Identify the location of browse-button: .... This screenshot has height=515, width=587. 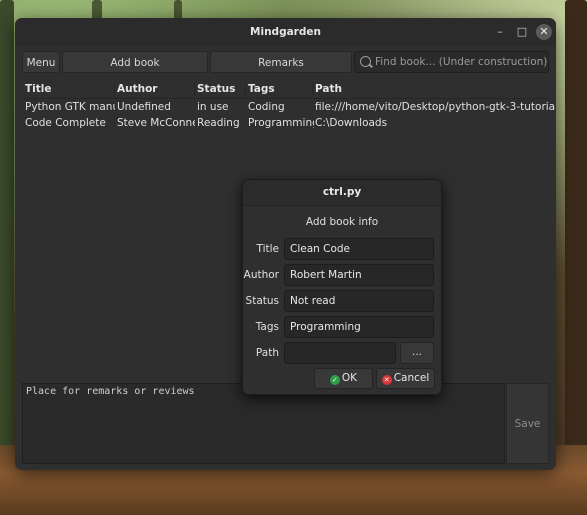
(417, 353).